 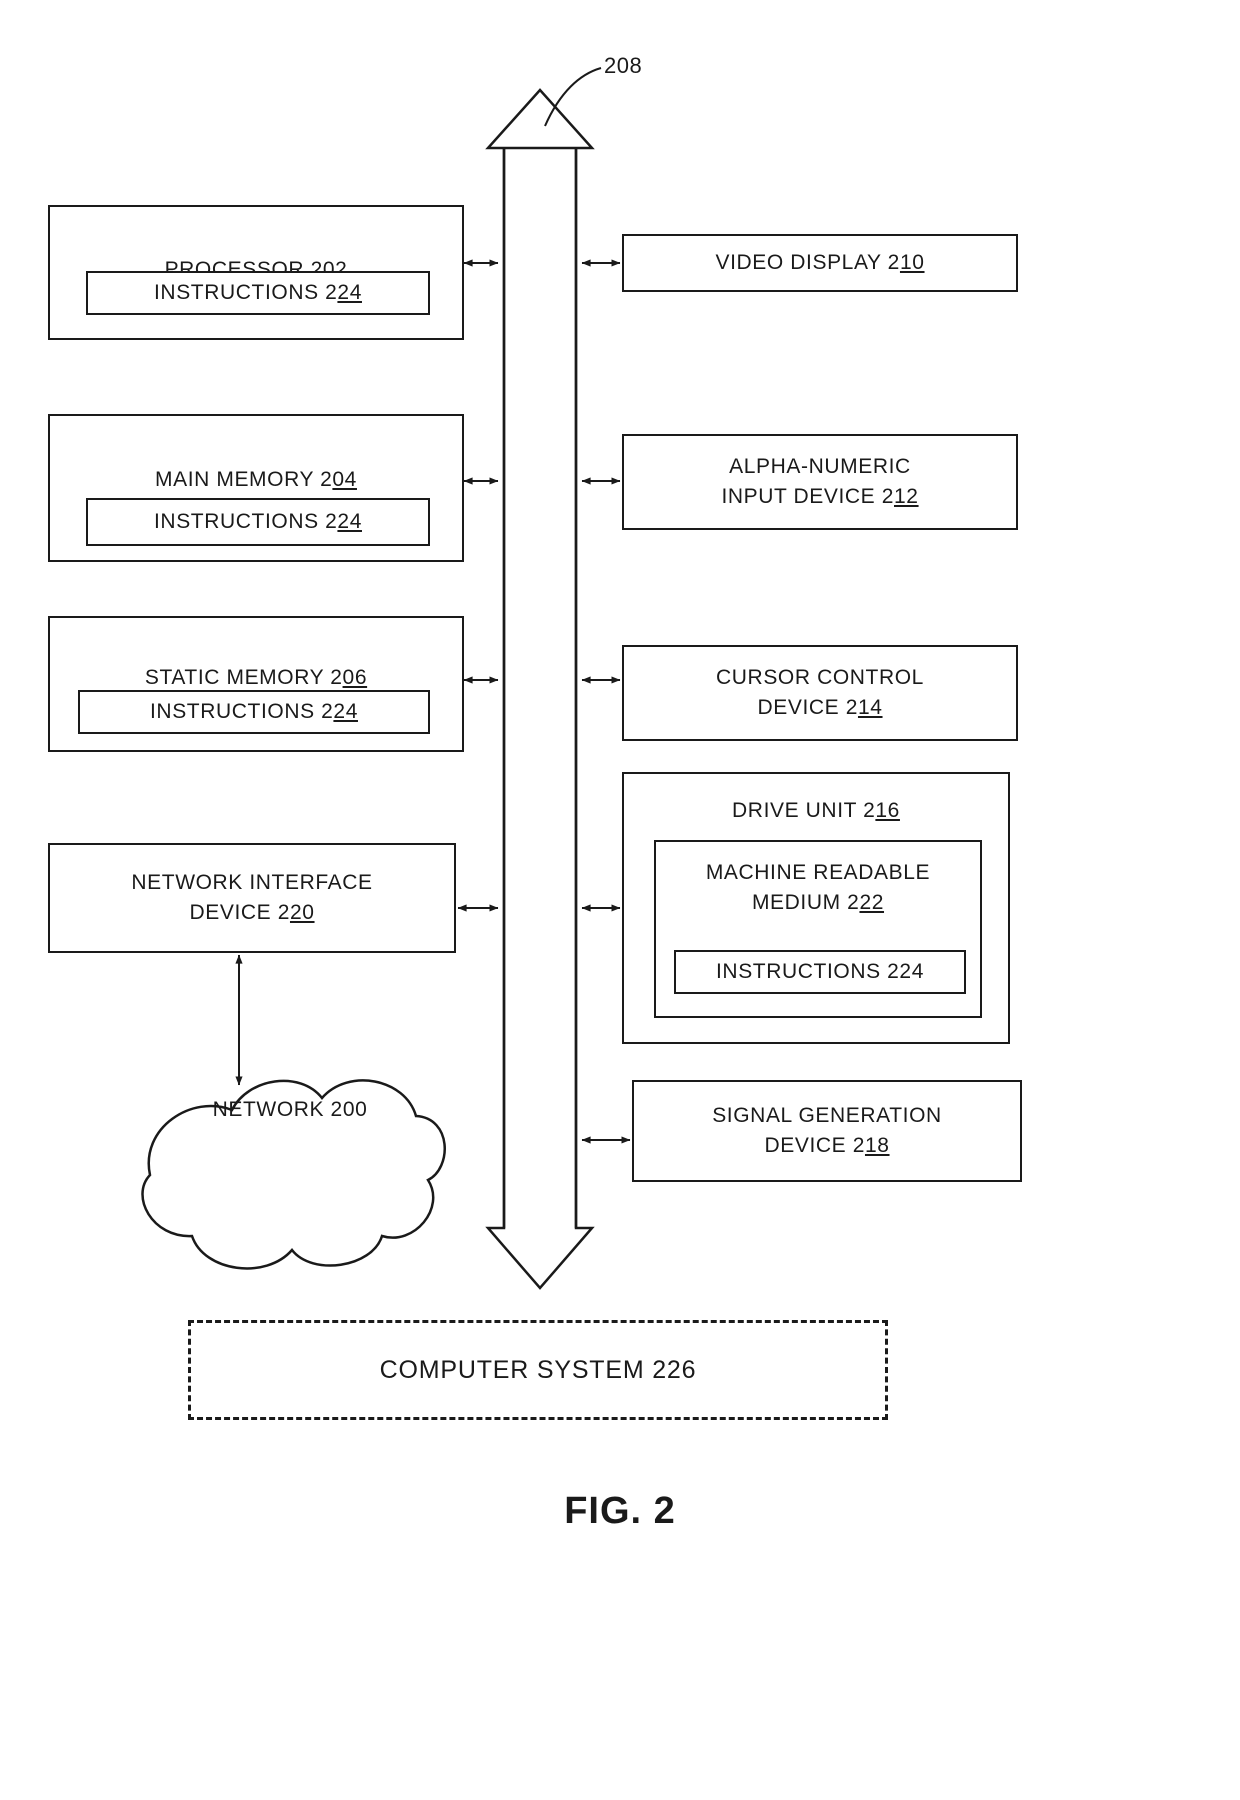 I want to click on static-memory-instructions-label: INSTRUCTIONS 224, so click(x=254, y=711).